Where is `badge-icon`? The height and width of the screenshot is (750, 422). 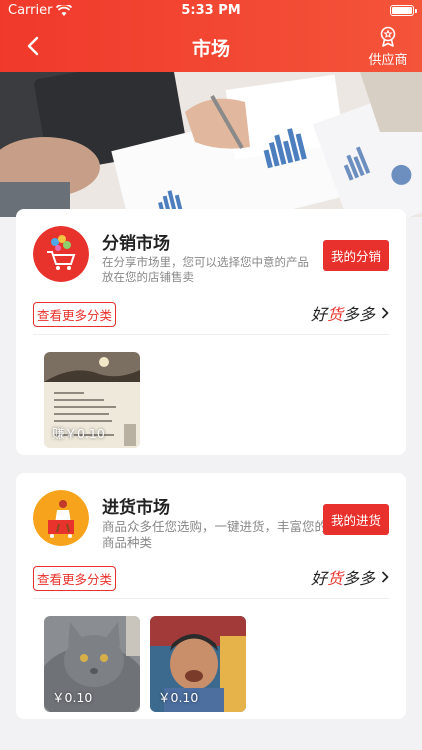
badge-icon is located at coordinates (388, 36).